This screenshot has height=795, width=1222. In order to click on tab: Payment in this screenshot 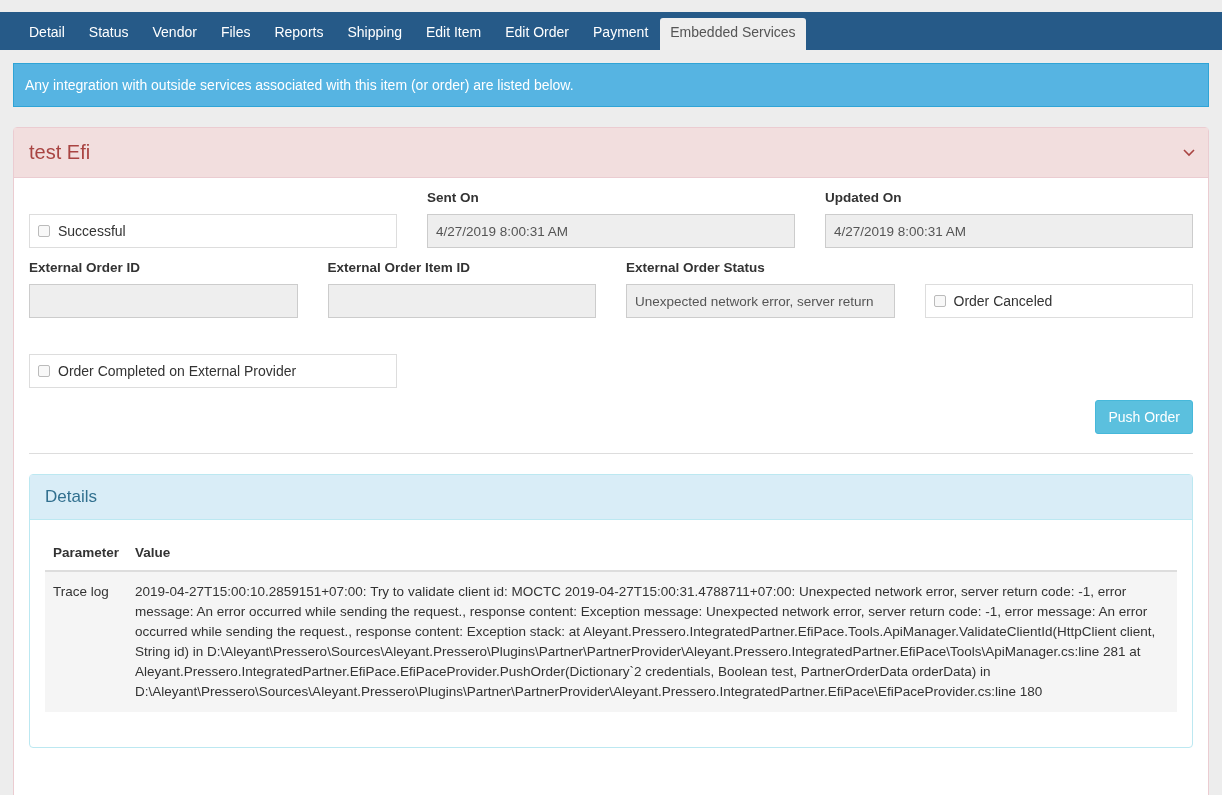, I will do `click(621, 34)`.